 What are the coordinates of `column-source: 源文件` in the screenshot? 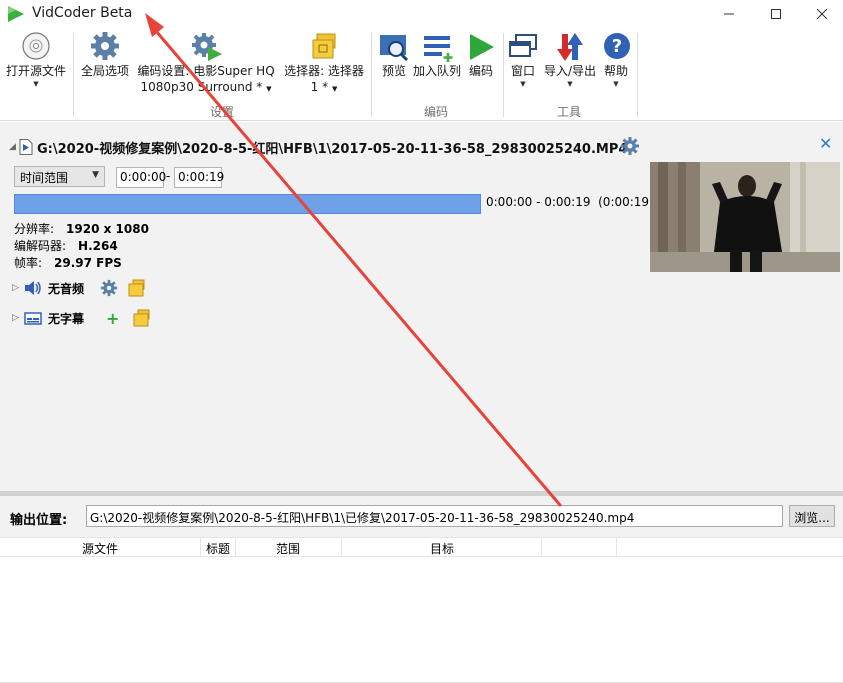 It's located at (100, 548).